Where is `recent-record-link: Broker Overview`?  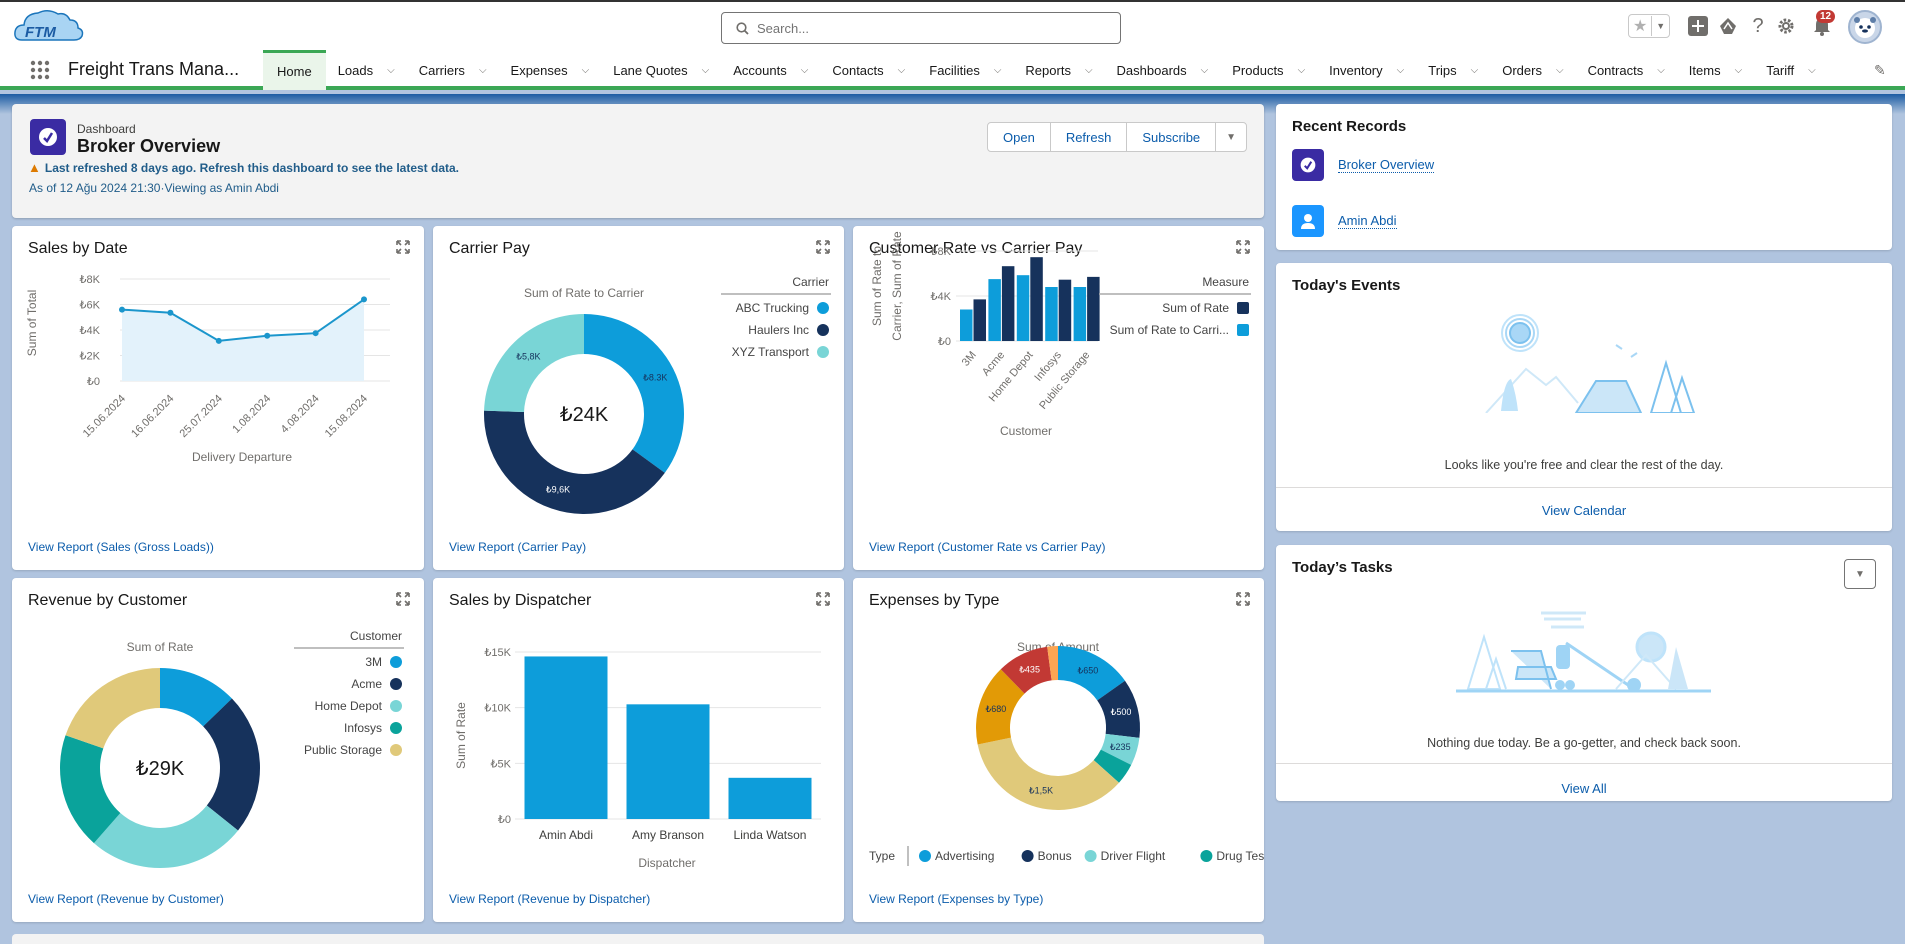
recent-record-link: Broker Overview is located at coordinates (1386, 165).